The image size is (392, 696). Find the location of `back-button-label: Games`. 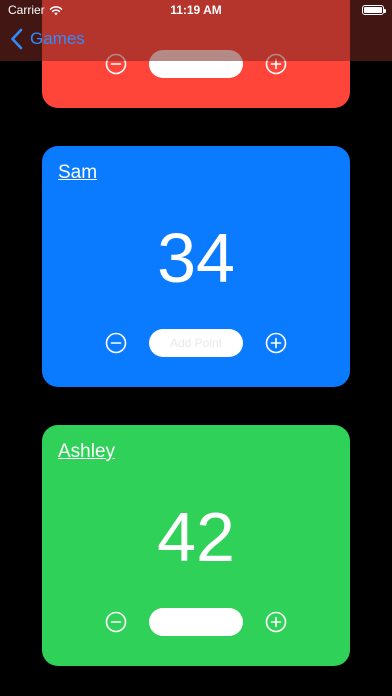

back-button-label: Games is located at coordinates (57, 38).